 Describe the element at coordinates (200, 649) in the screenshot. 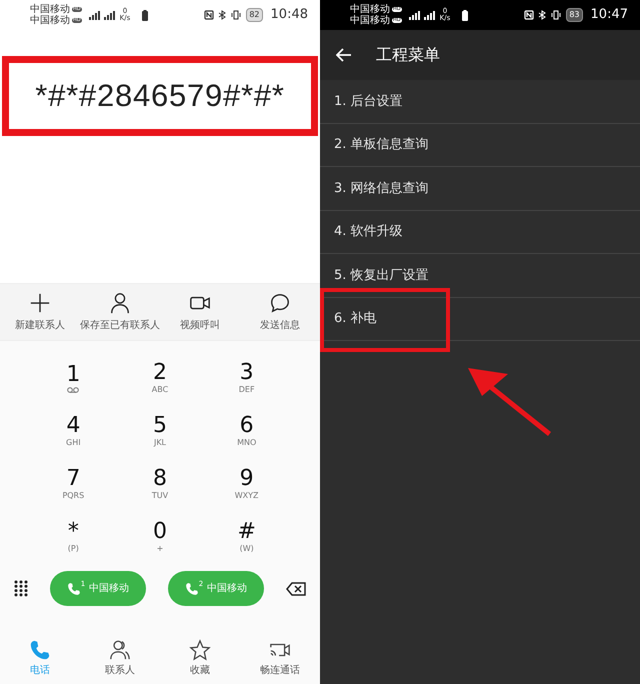

I see `star-icon` at that location.